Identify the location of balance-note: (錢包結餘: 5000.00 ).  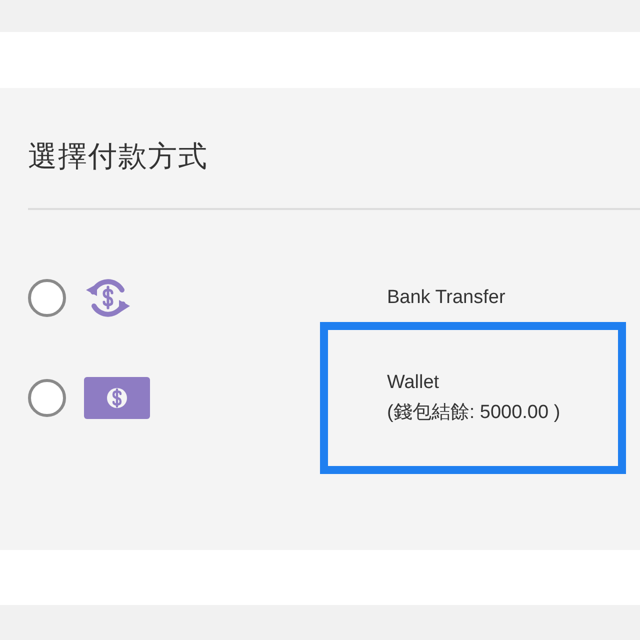
(474, 412).